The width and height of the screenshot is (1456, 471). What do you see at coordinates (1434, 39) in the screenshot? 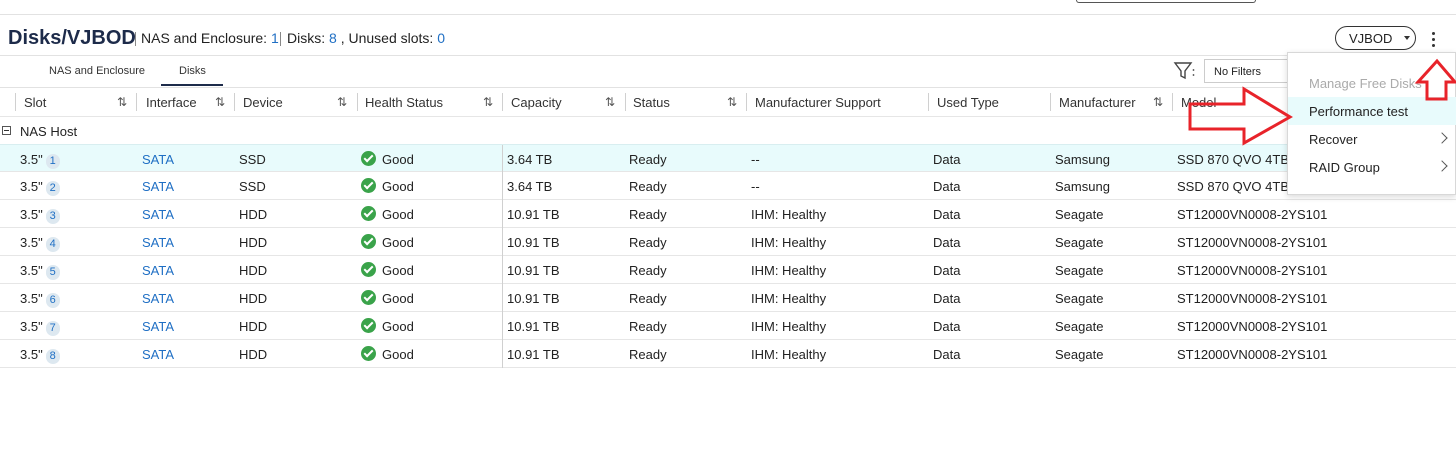
I see `kebab-menu-icon` at bounding box center [1434, 39].